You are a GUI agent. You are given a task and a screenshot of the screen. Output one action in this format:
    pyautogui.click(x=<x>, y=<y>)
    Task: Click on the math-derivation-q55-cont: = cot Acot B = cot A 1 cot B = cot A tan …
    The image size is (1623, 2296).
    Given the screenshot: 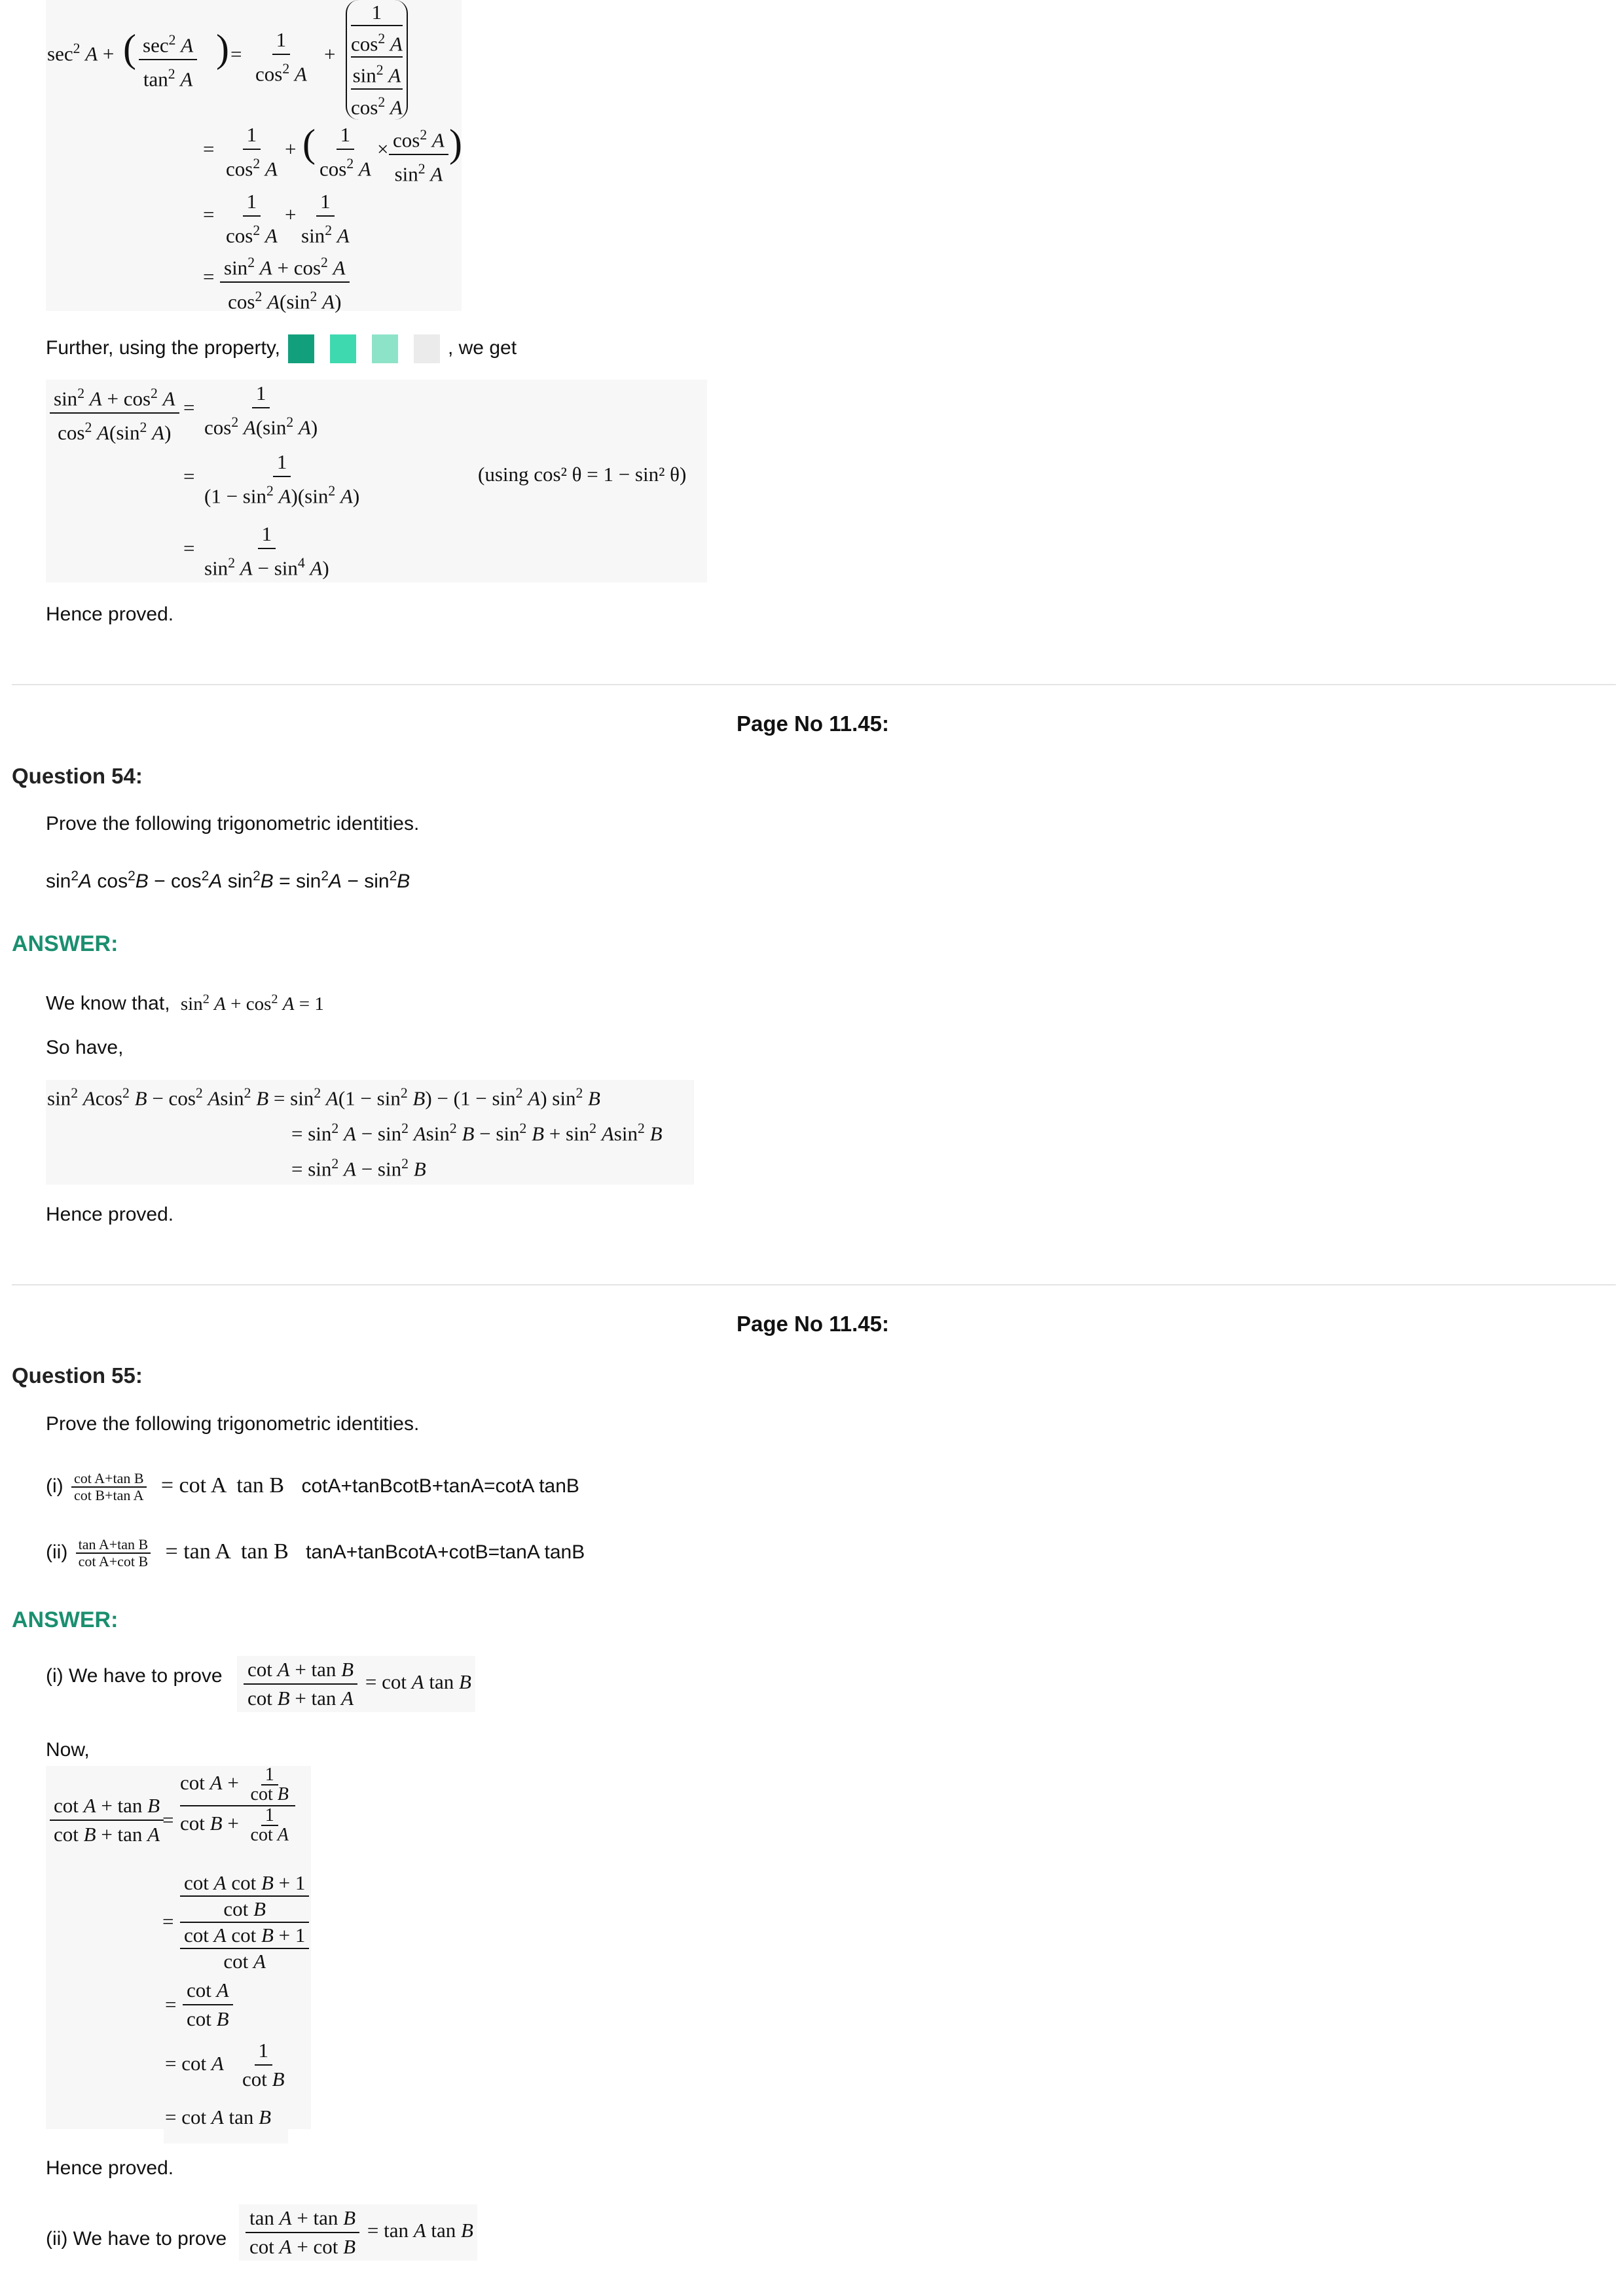 What is the action you would take?
    pyautogui.click(x=226, y=2060)
    